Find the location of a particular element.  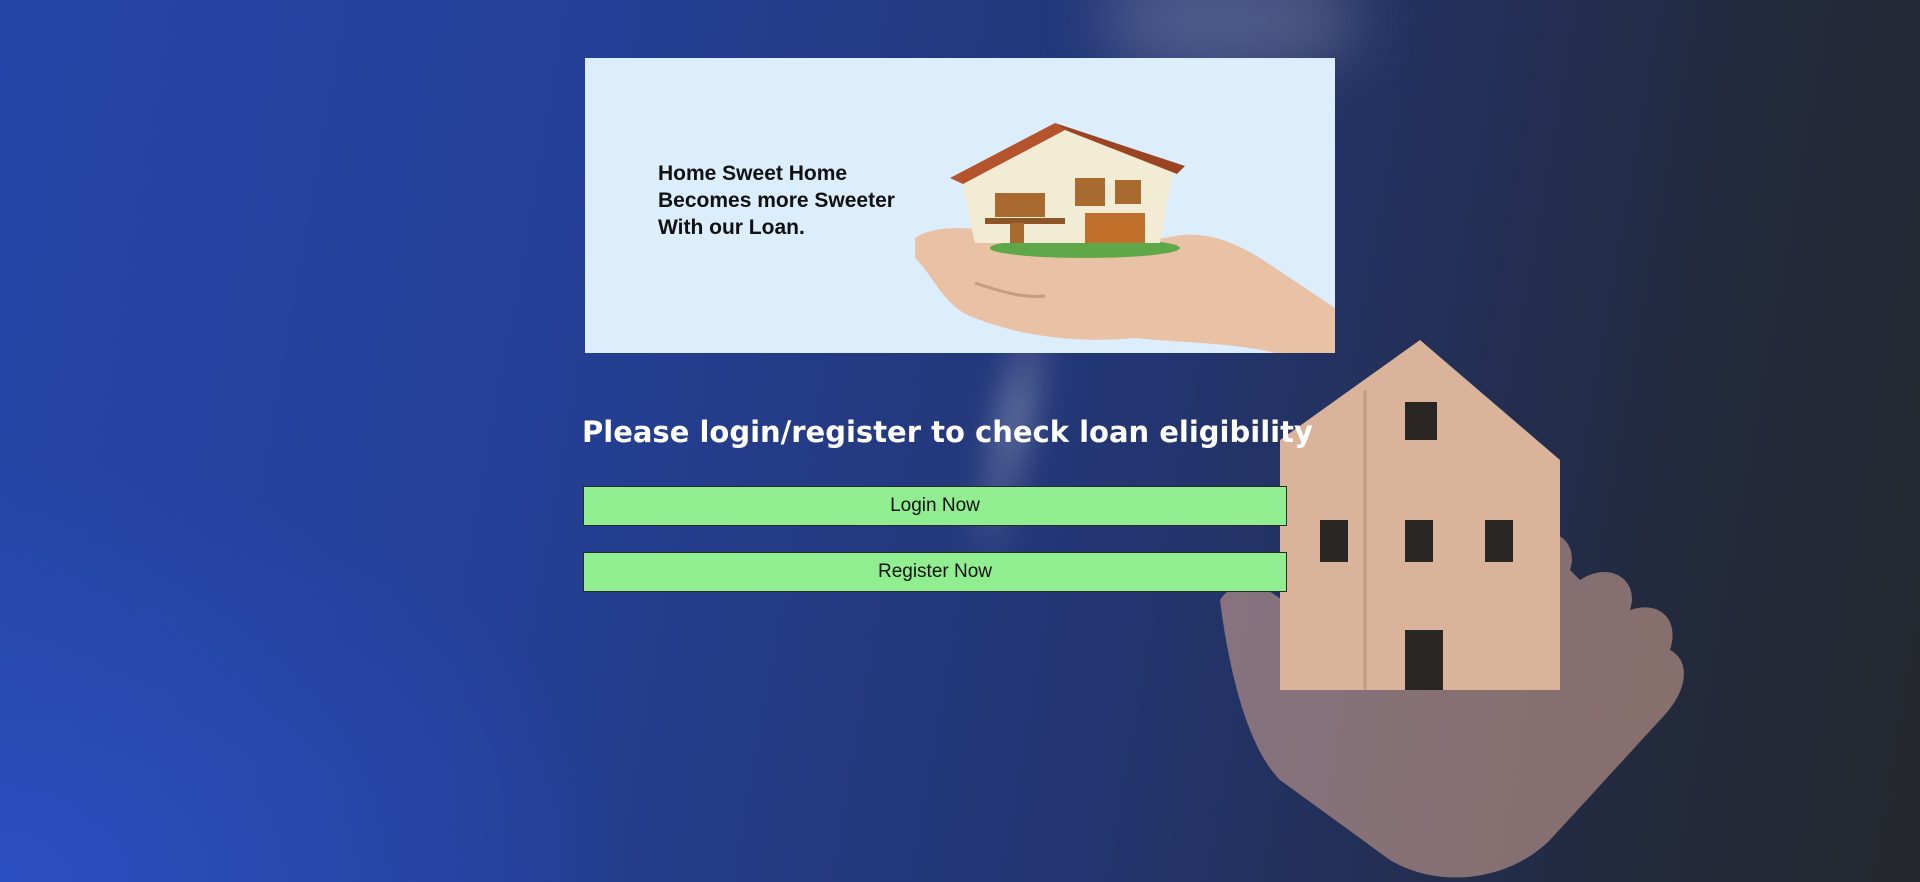

register-button: Register Now is located at coordinates (935, 572).